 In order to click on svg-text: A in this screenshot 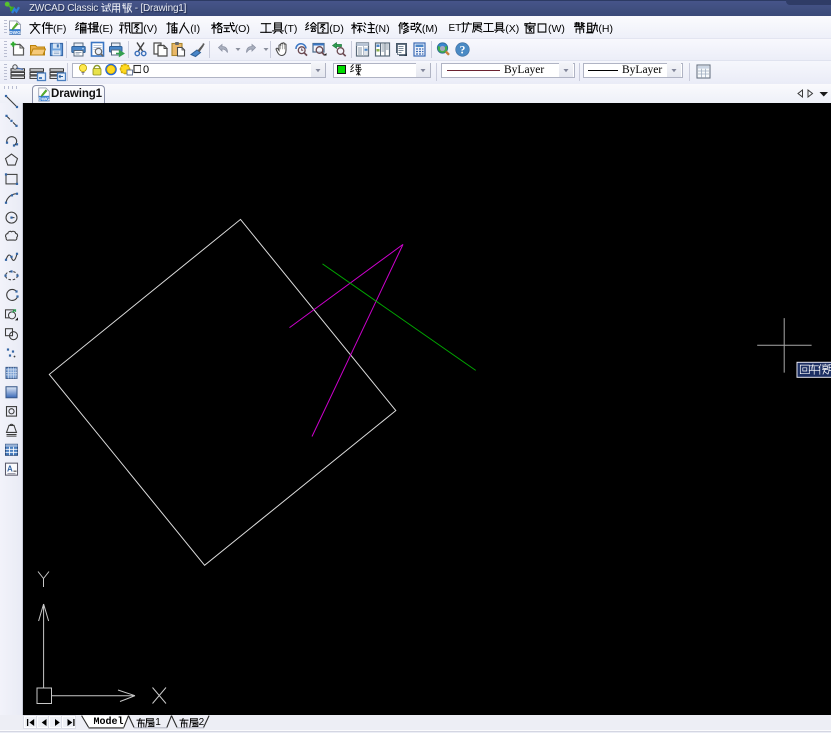, I will do `click(10, 469)`.